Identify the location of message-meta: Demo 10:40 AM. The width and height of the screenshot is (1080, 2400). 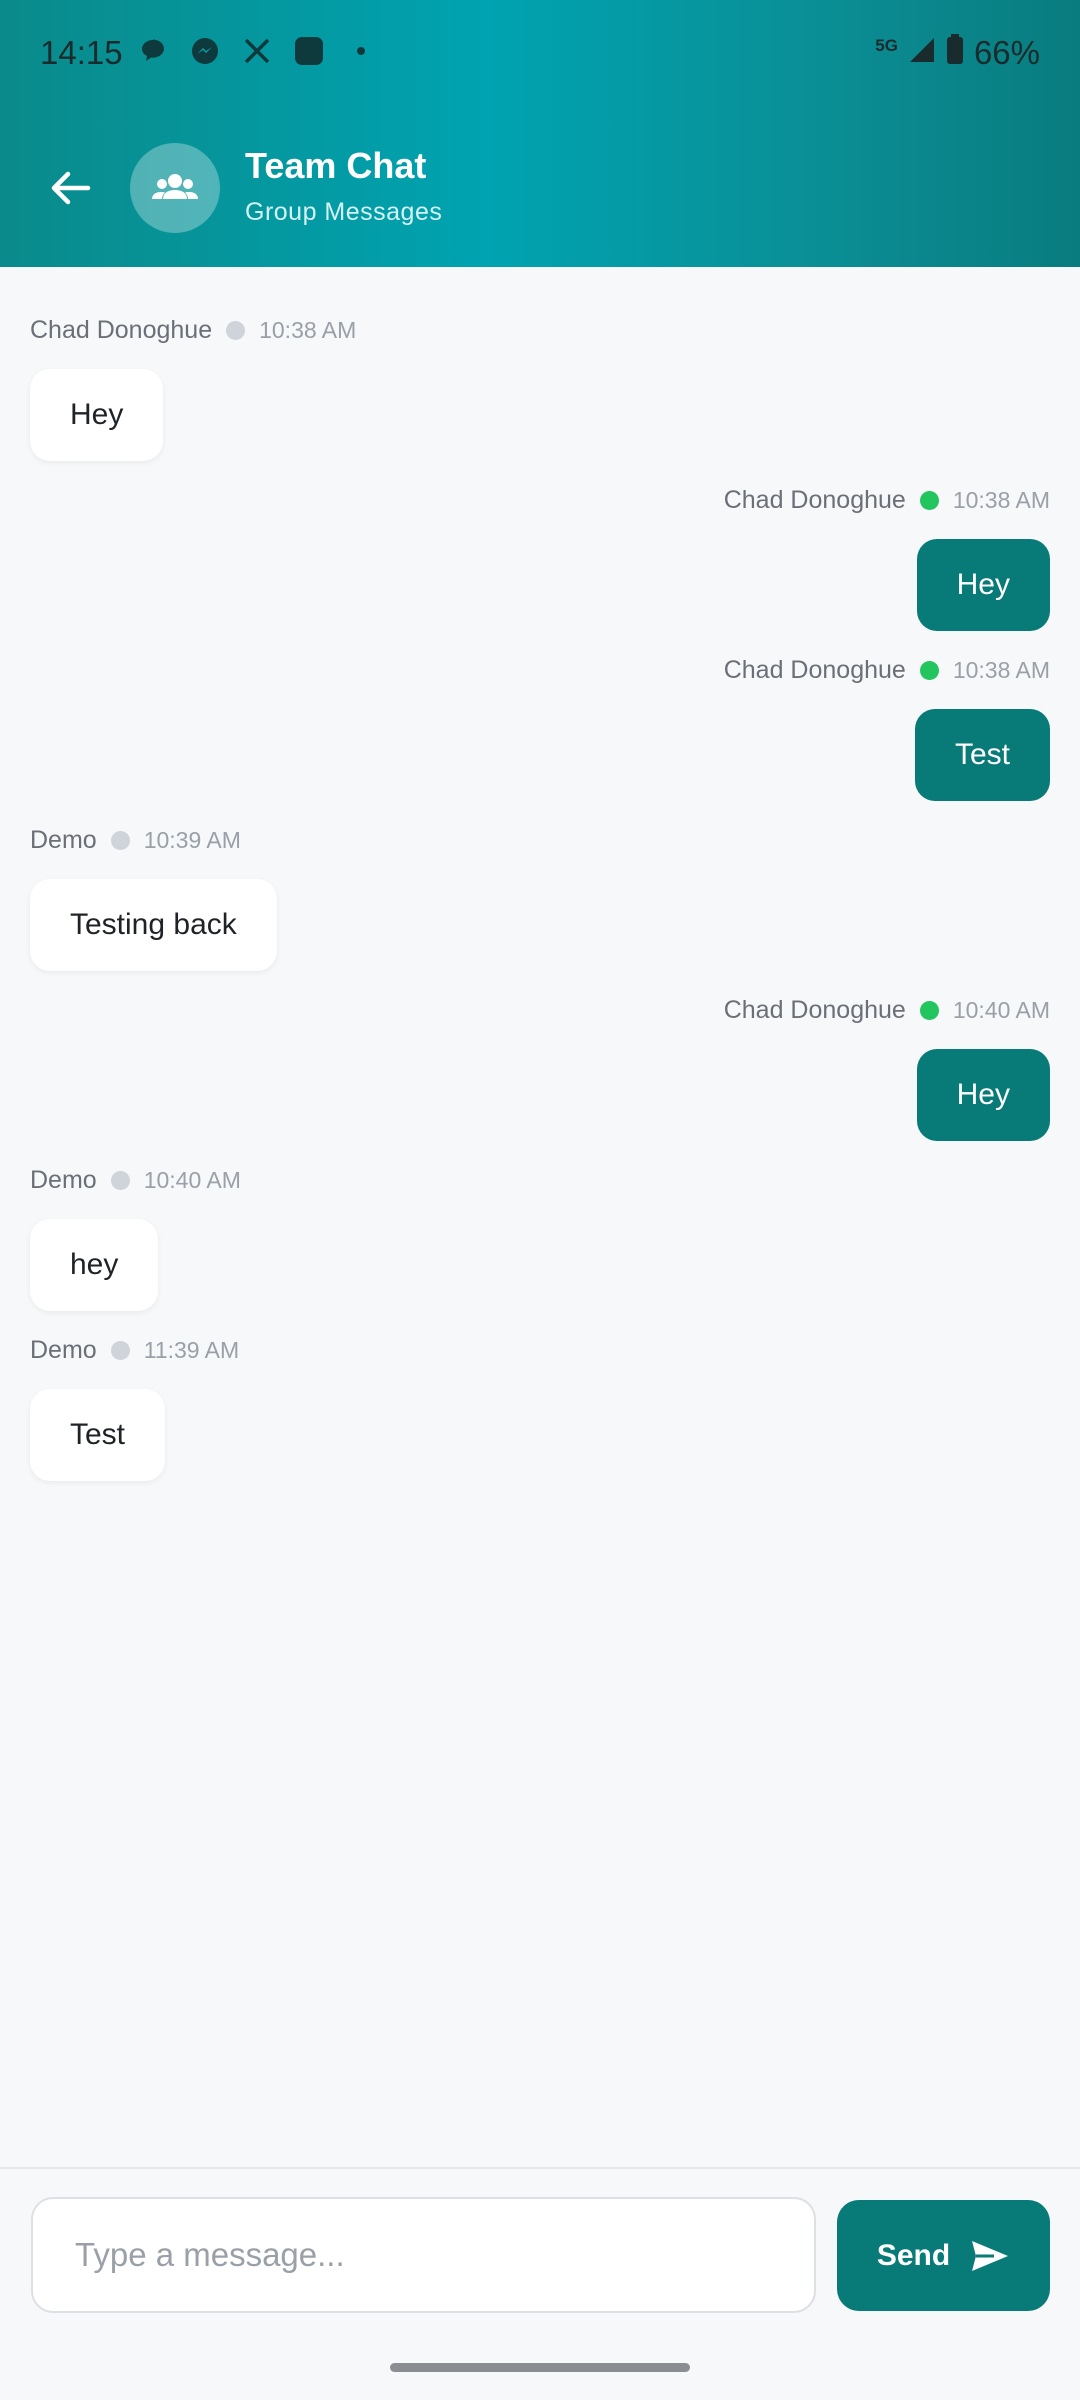
(135, 1180).